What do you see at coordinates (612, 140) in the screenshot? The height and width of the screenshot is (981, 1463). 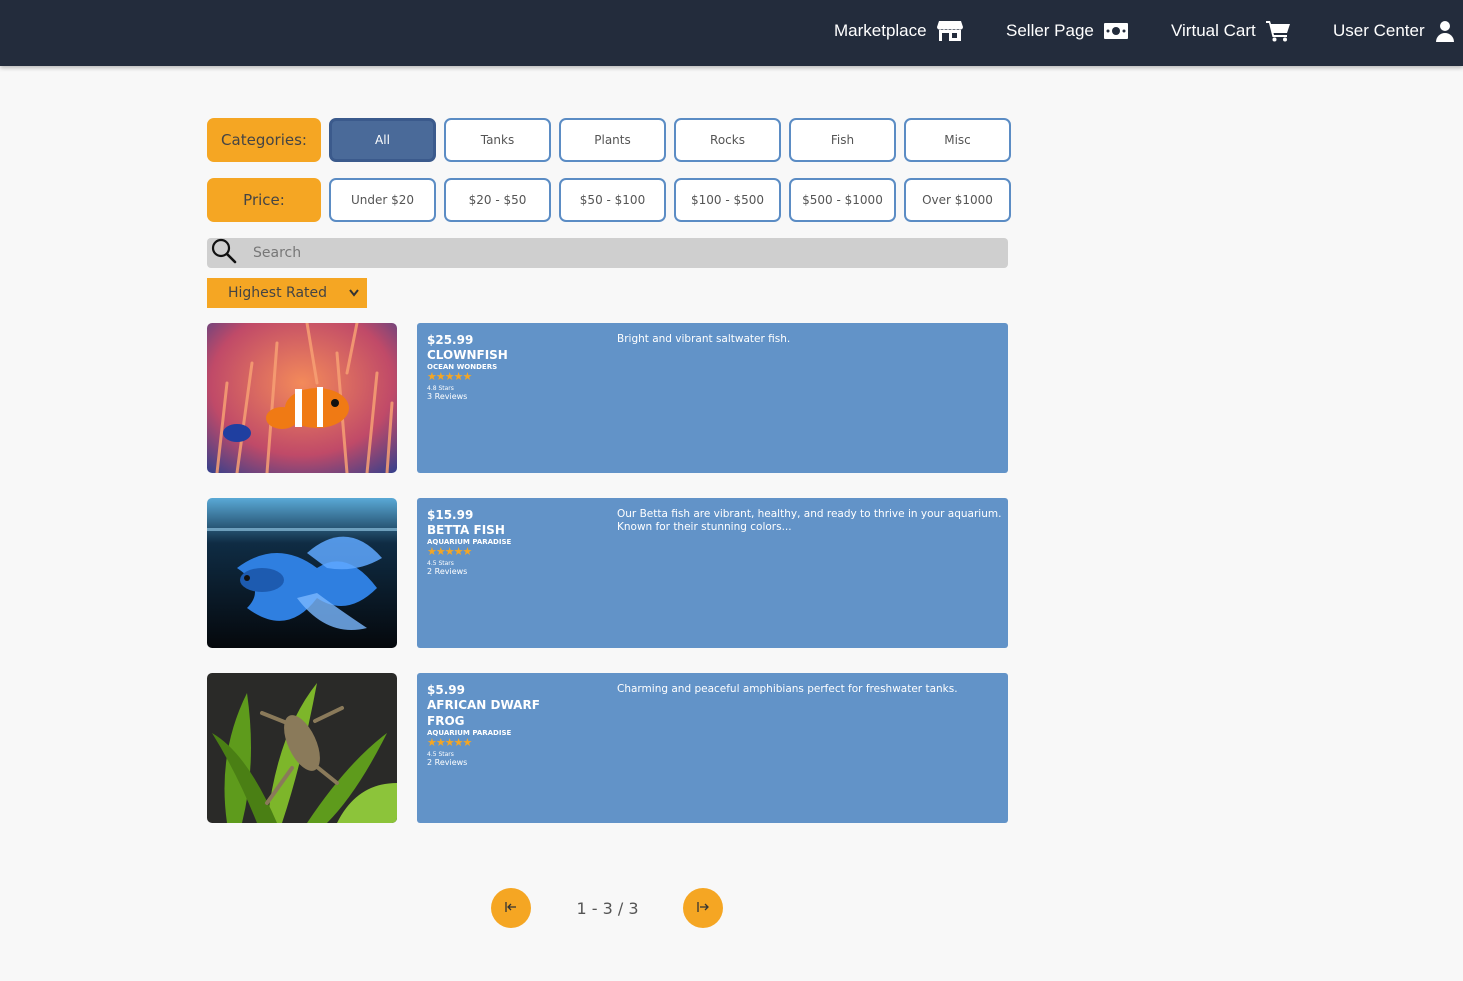 I see `category-plants-button: Plants` at bounding box center [612, 140].